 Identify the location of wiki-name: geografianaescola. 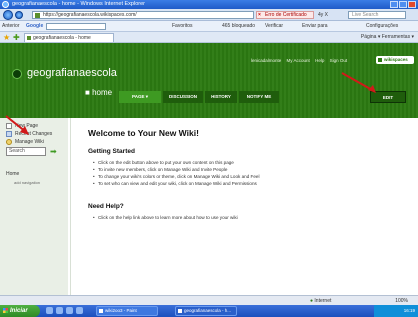
(72, 73).